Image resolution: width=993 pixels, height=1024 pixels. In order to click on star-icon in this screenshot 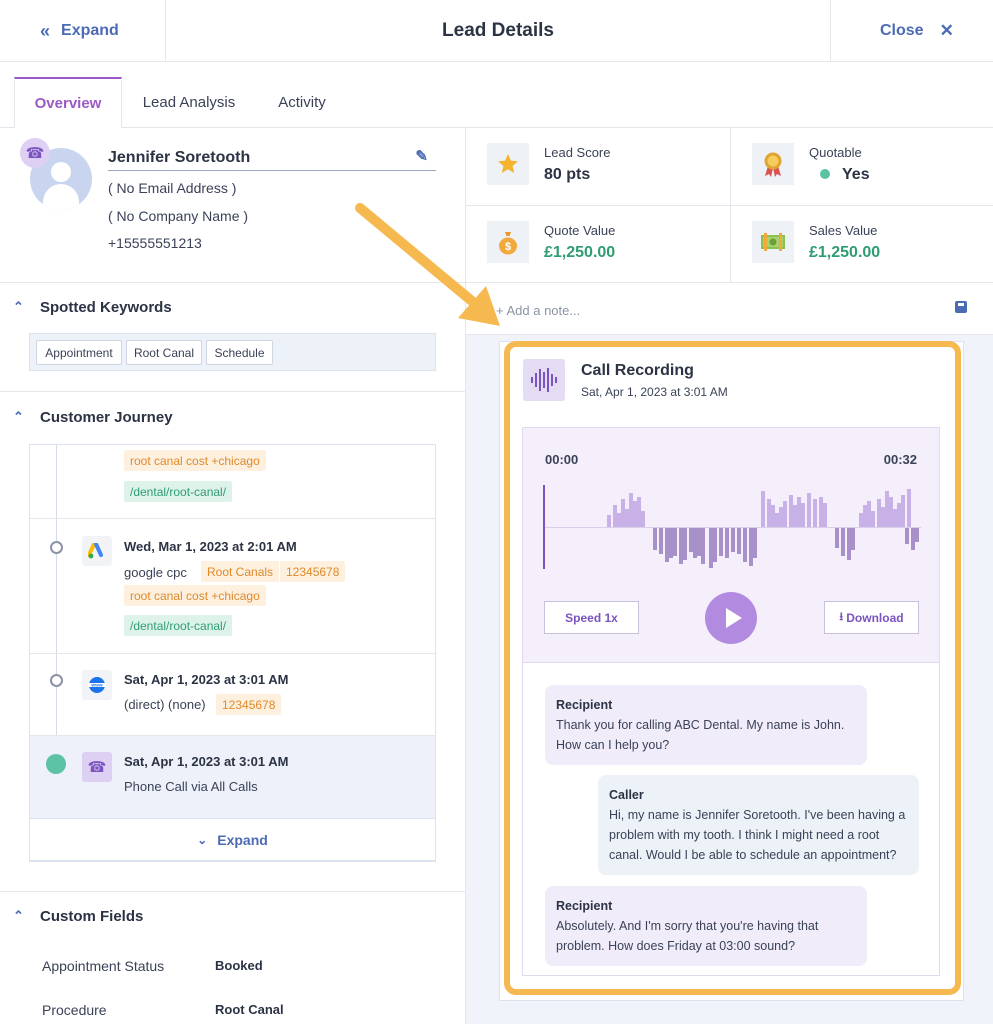, I will do `click(508, 164)`.